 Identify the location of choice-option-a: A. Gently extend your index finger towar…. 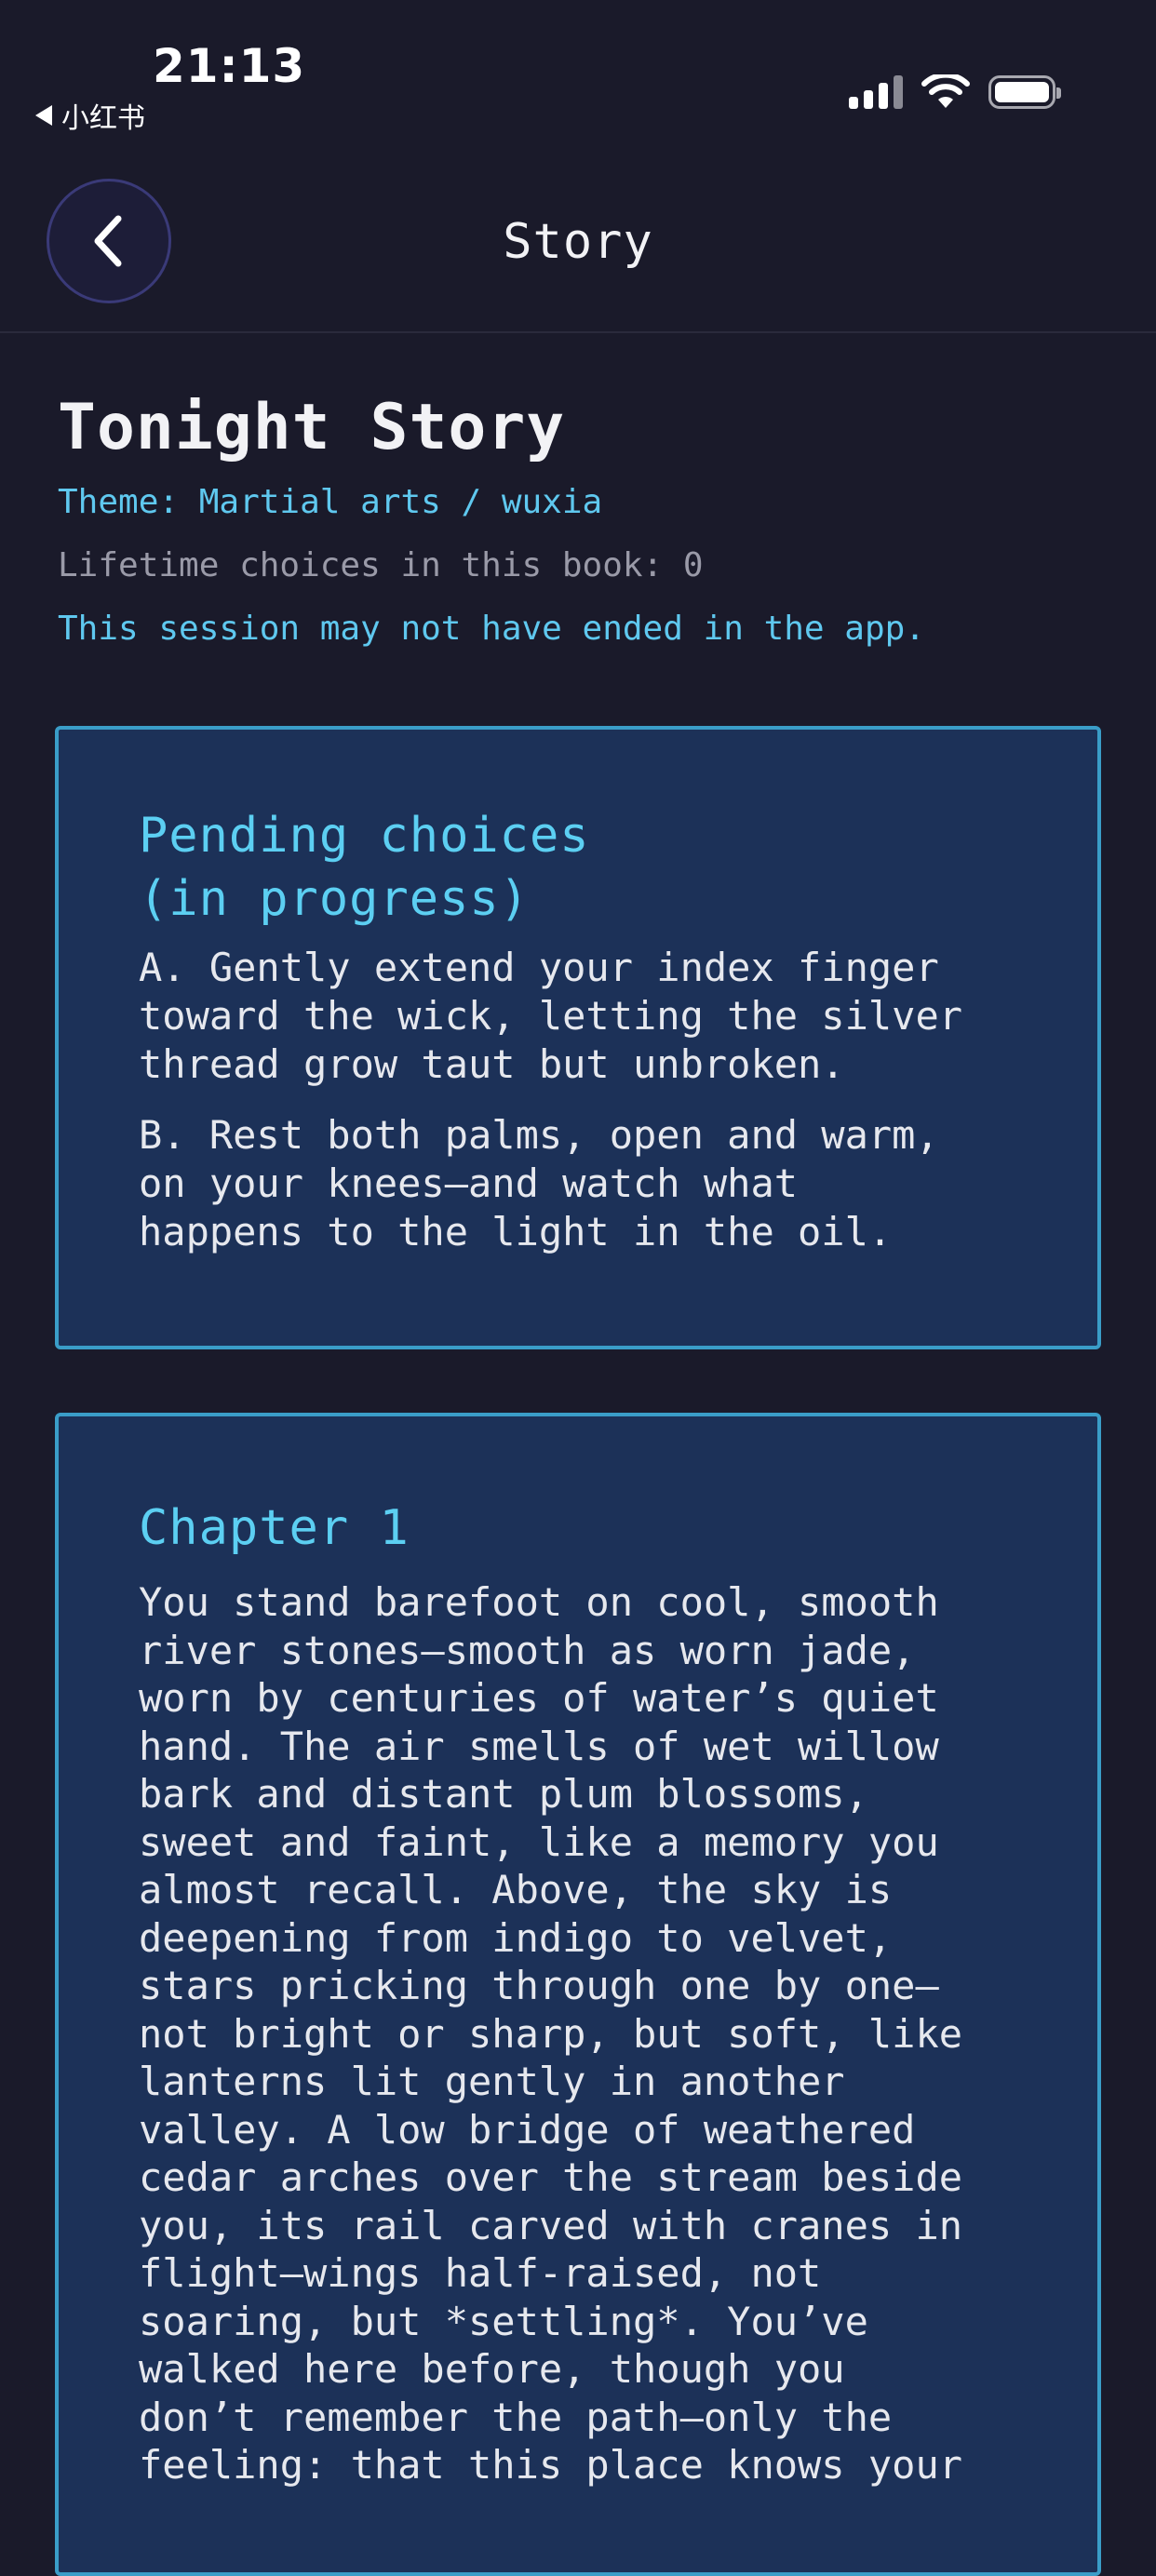
(578, 1016).